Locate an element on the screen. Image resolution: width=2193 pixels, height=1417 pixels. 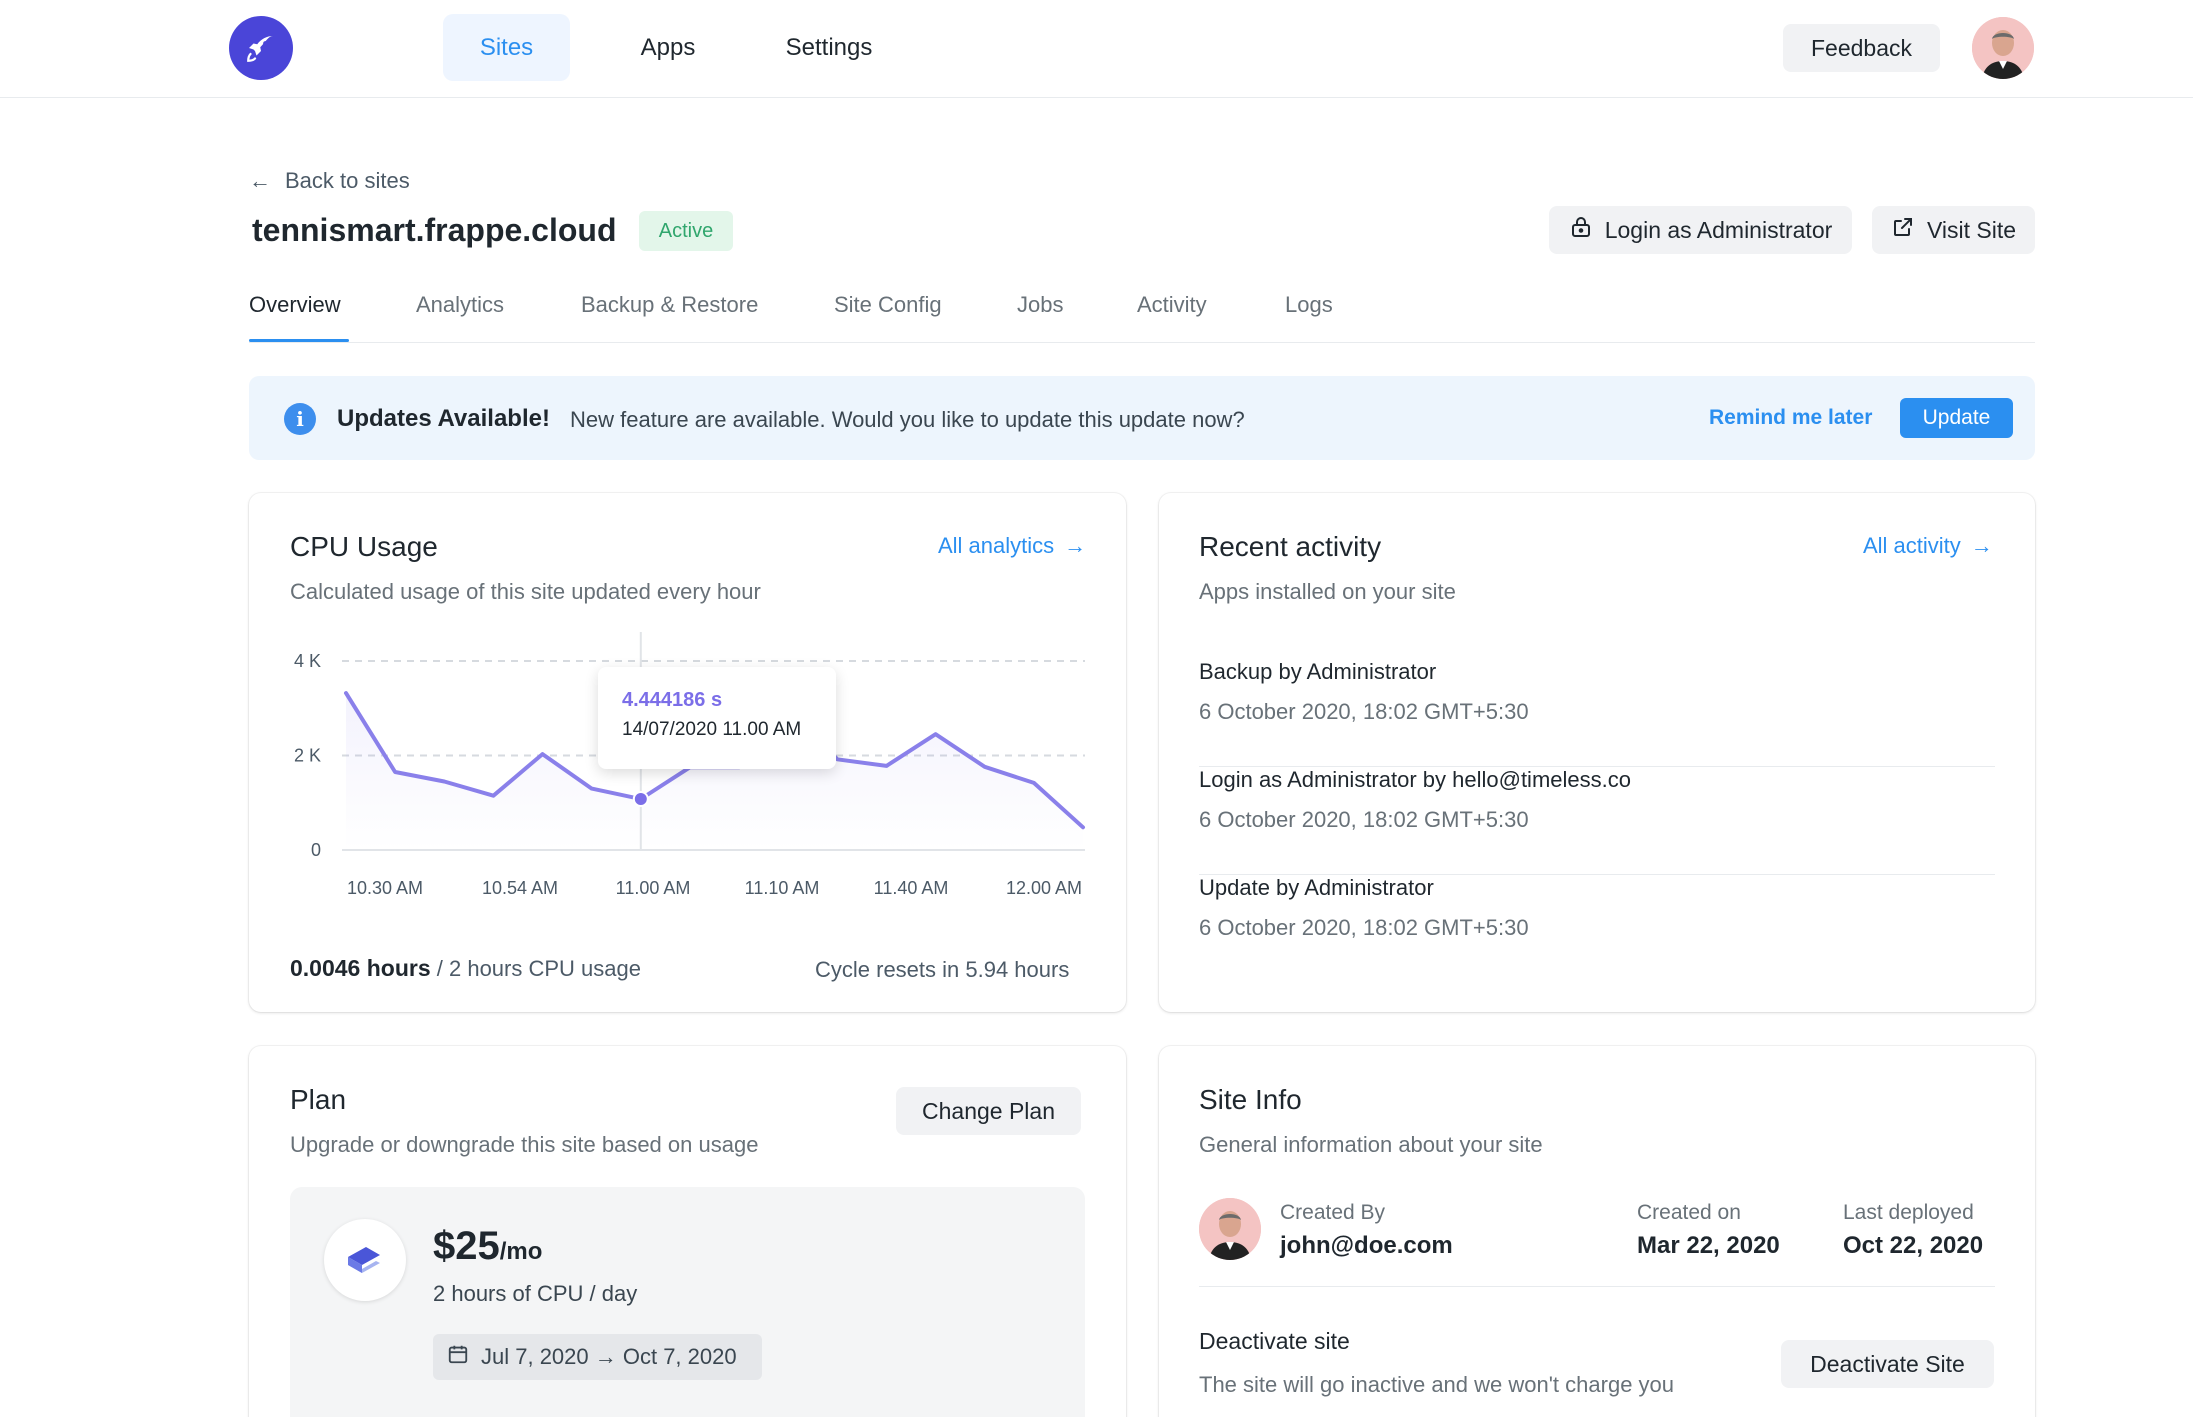
top-navigation: Sites Apps Settings Feedback is located at coordinates (1096, 49).